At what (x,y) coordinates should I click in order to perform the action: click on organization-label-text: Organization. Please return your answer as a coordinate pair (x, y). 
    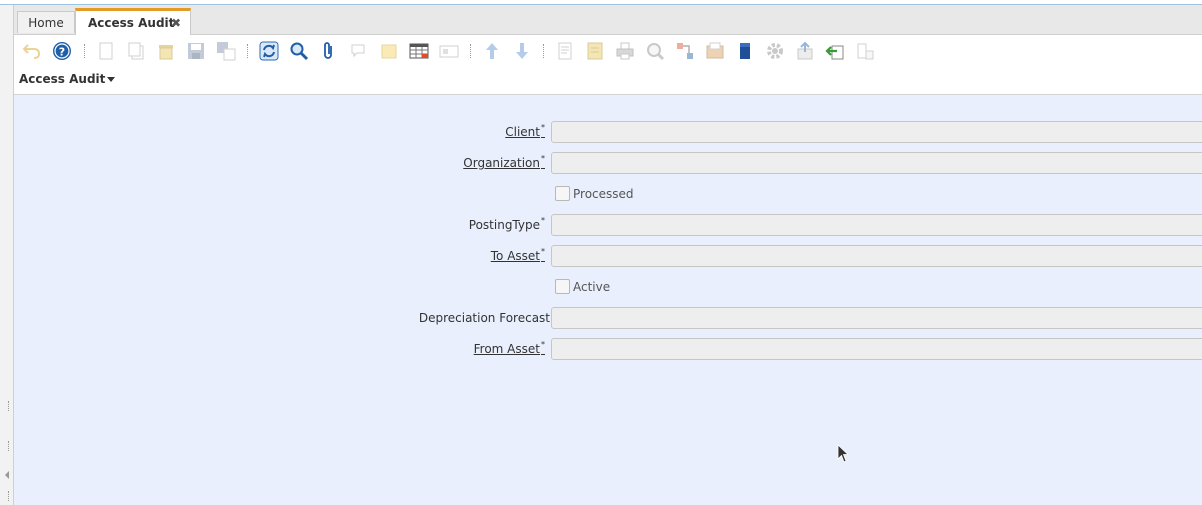
    Looking at the image, I should click on (501, 163).